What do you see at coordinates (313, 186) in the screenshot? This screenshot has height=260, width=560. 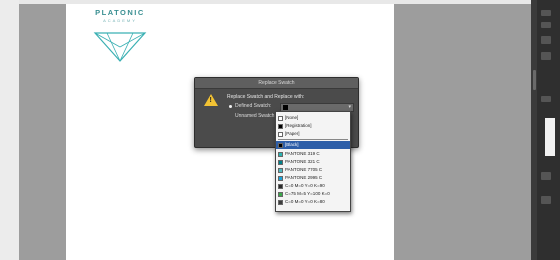 I see `dropdown-item: C=0 M=0 Y=0 K=90` at bounding box center [313, 186].